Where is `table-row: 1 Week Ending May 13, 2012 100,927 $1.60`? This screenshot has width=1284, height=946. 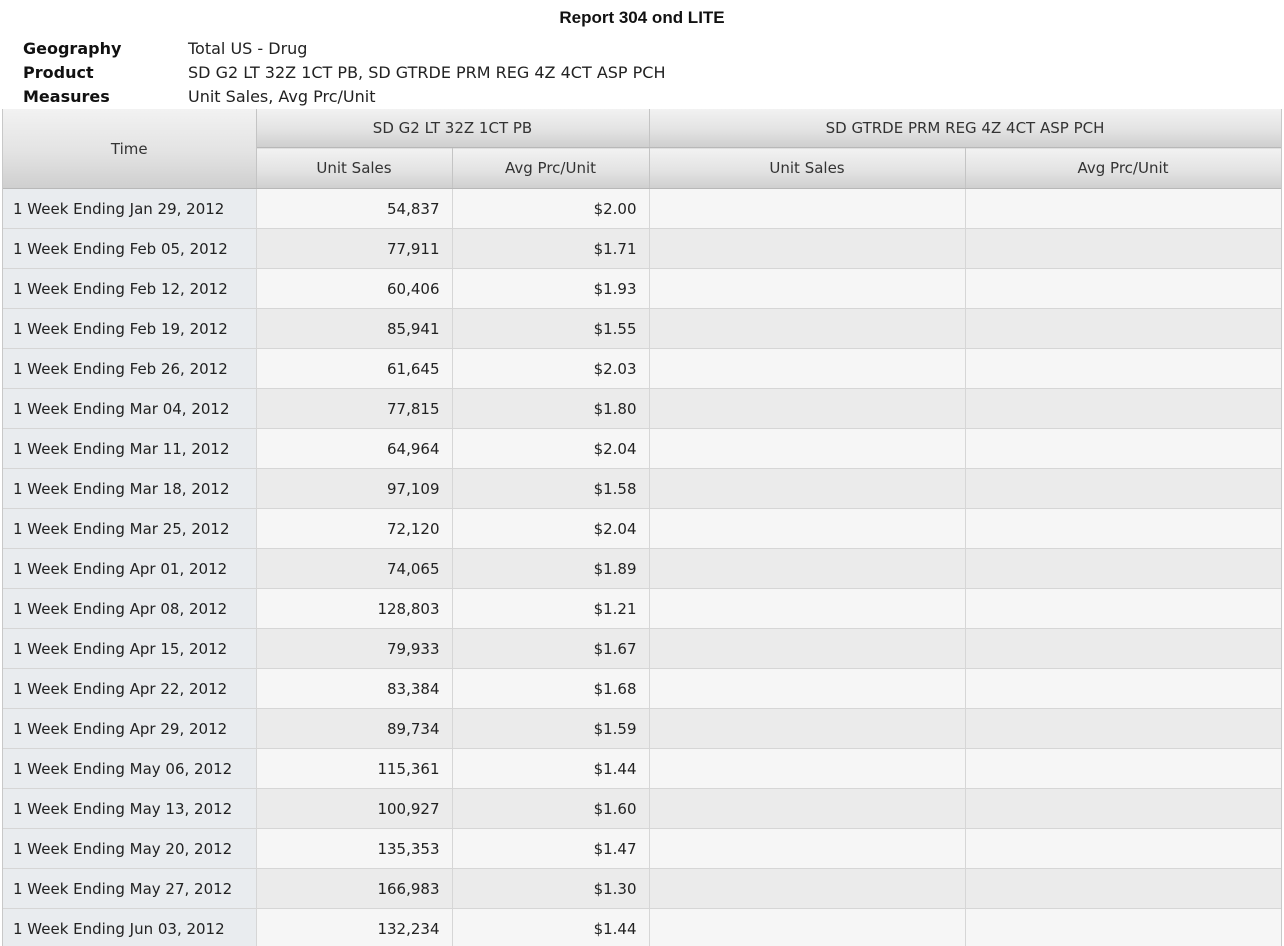
table-row: 1 Week Ending May 13, 2012 100,927 $1.60 is located at coordinates (642, 808).